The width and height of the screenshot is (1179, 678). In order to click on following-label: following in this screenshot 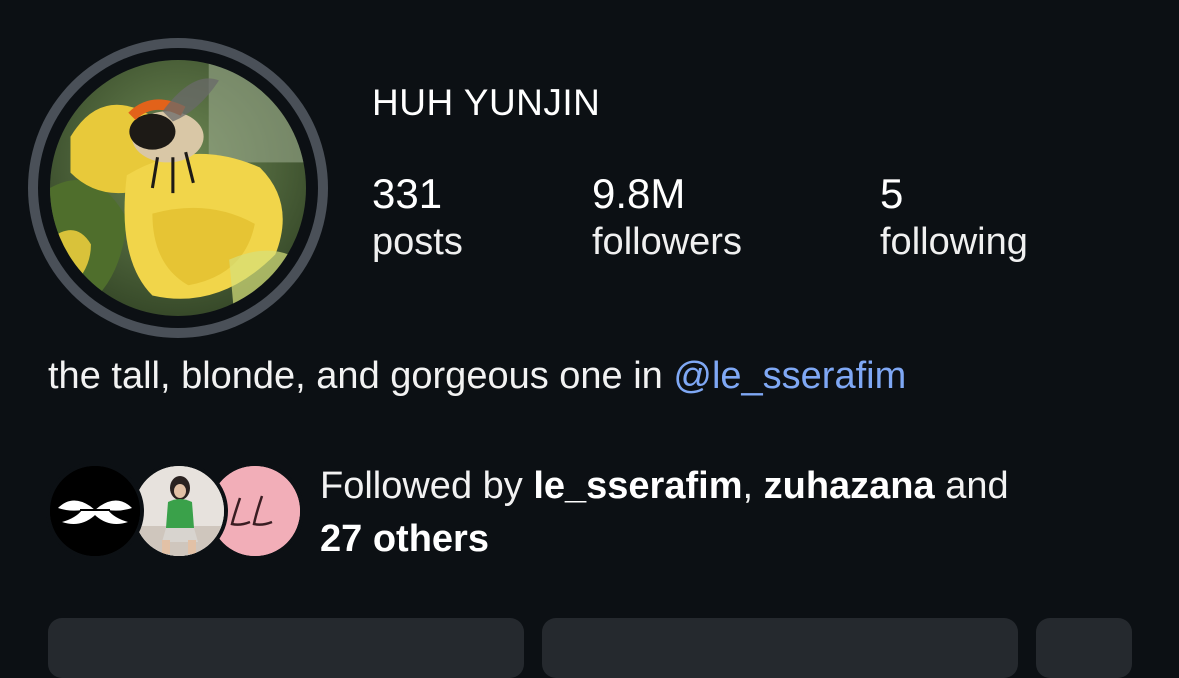, I will do `click(954, 242)`.